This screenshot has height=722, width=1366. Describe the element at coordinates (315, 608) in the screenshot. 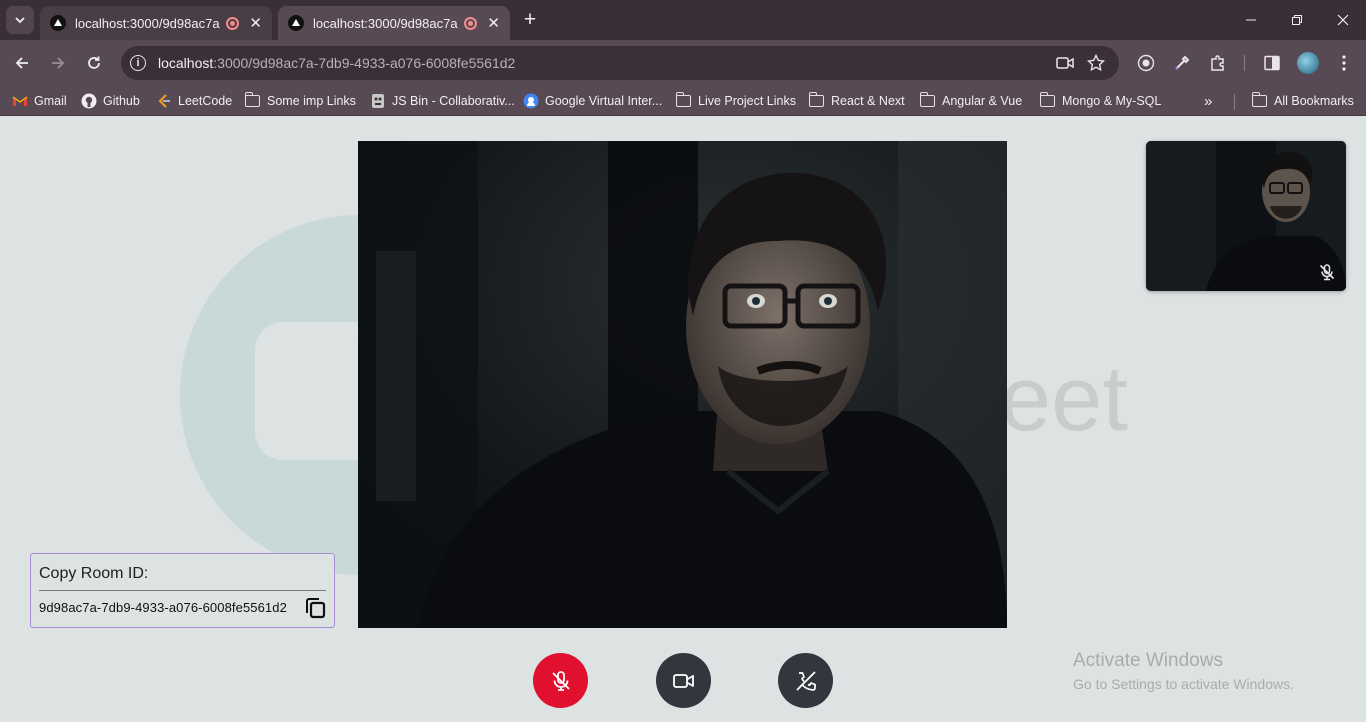

I see `copy-icon` at that location.